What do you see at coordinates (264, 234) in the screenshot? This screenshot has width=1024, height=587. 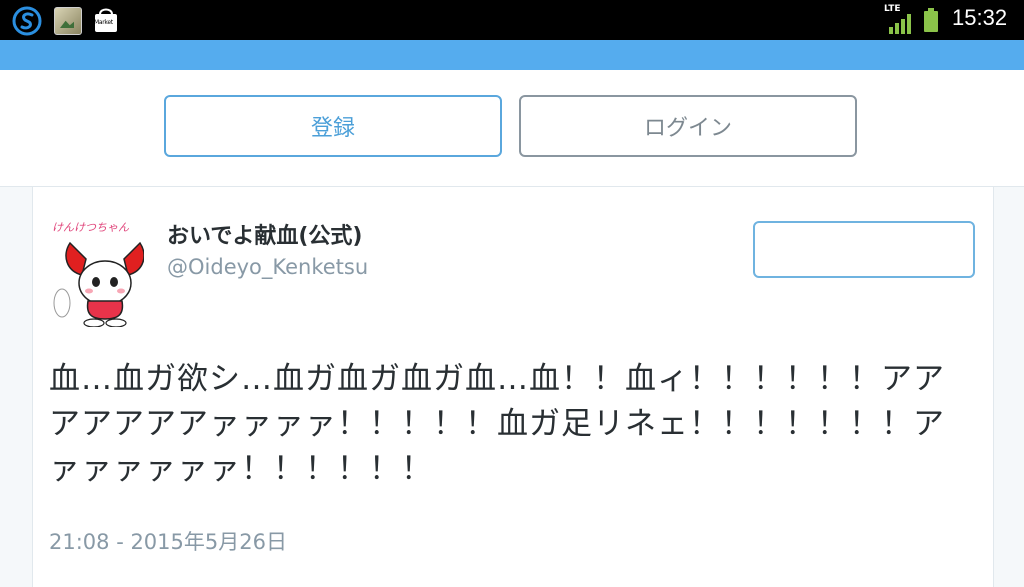 I see `display-name: おいでよ献血(公式)` at bounding box center [264, 234].